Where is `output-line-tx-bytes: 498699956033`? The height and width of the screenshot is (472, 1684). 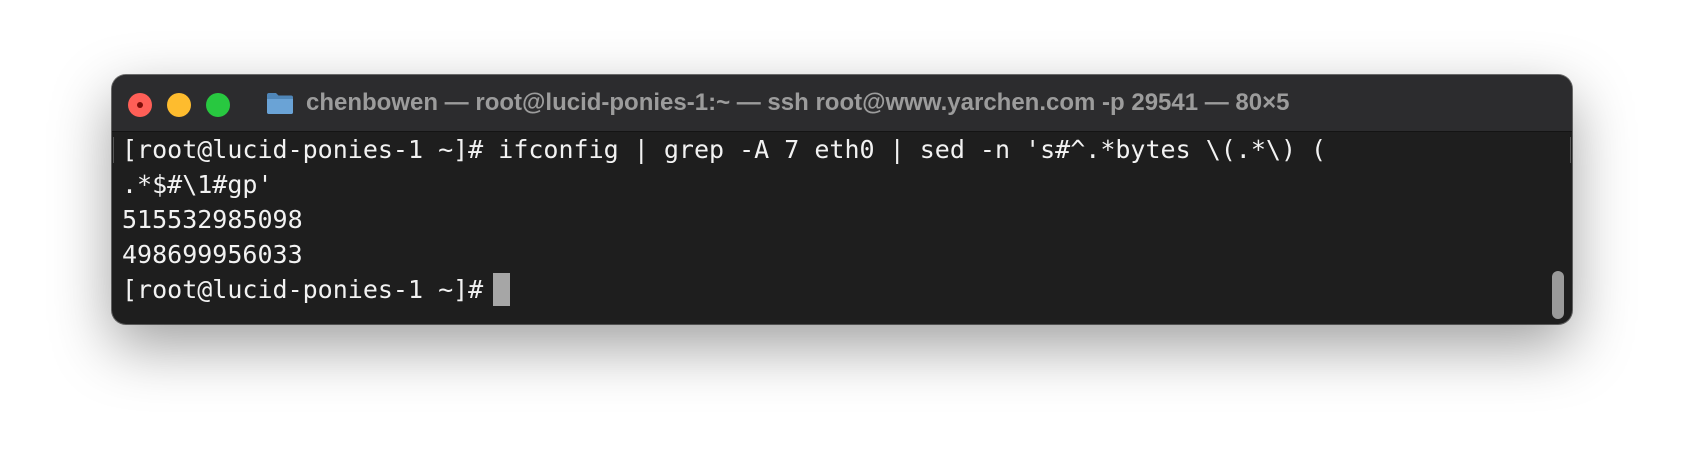 output-line-tx-bytes: 498699956033 is located at coordinates (212, 254).